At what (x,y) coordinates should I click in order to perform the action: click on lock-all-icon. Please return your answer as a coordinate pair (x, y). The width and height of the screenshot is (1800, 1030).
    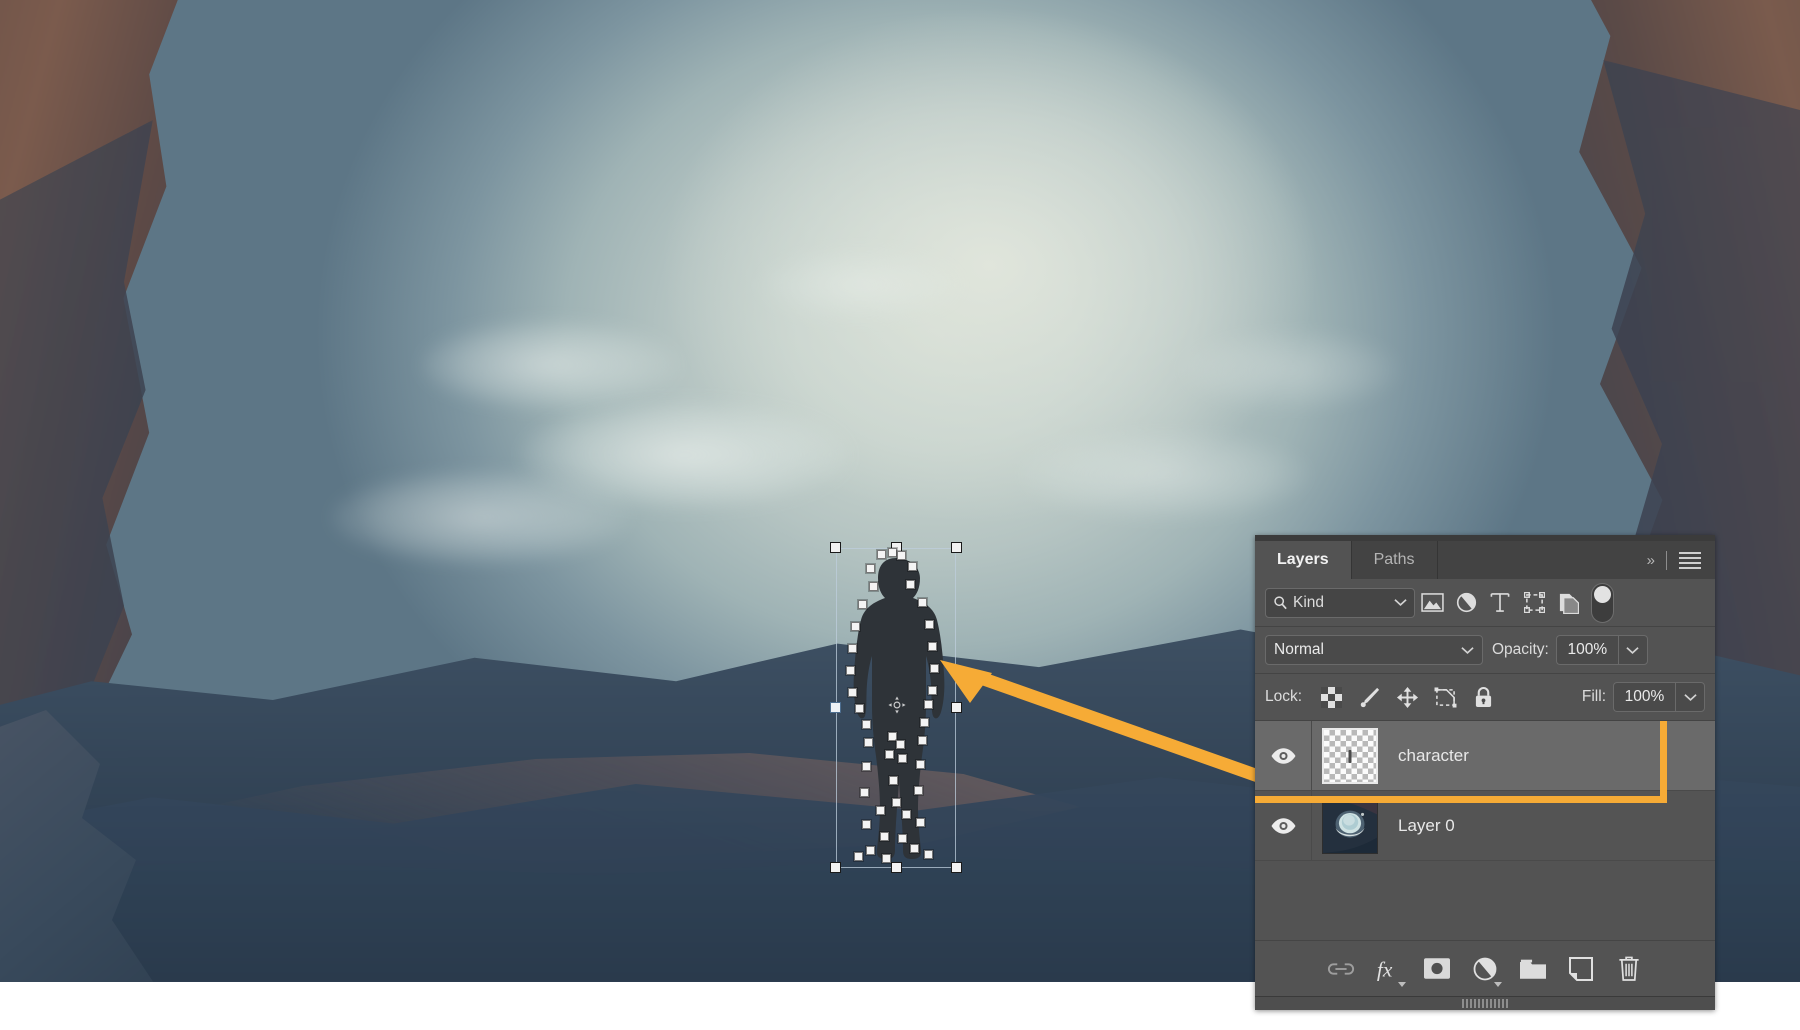
    Looking at the image, I should click on (1483, 697).